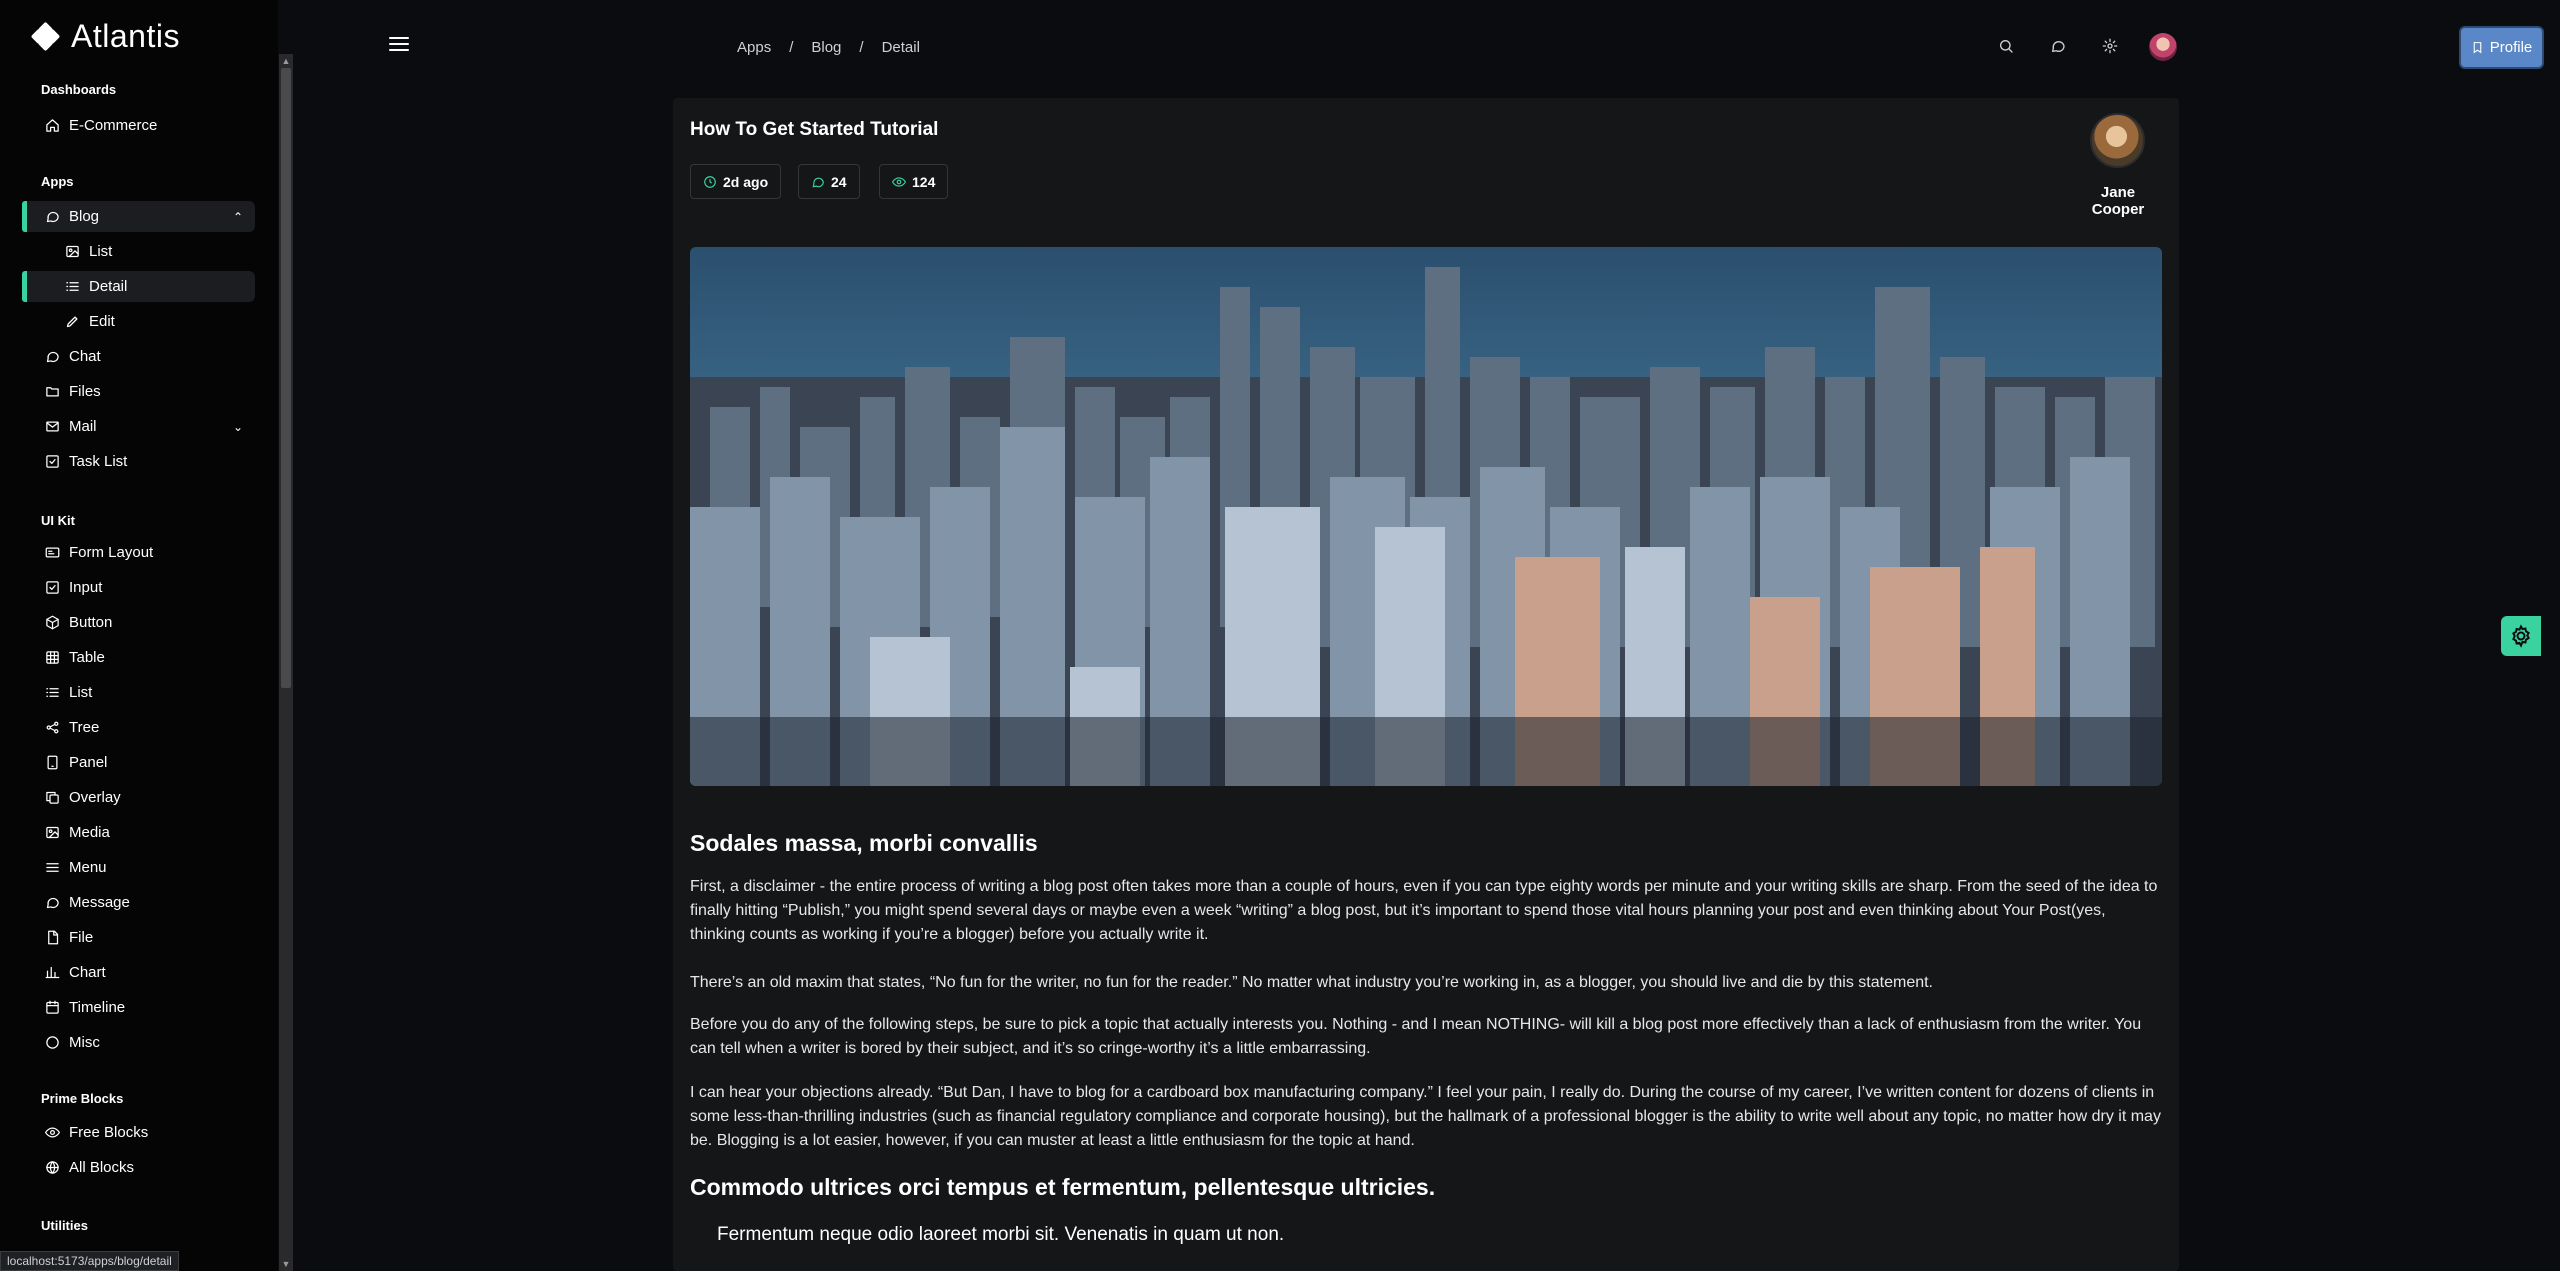  Describe the element at coordinates (399, 45) in the screenshot. I see `menu-toggle-button` at that location.